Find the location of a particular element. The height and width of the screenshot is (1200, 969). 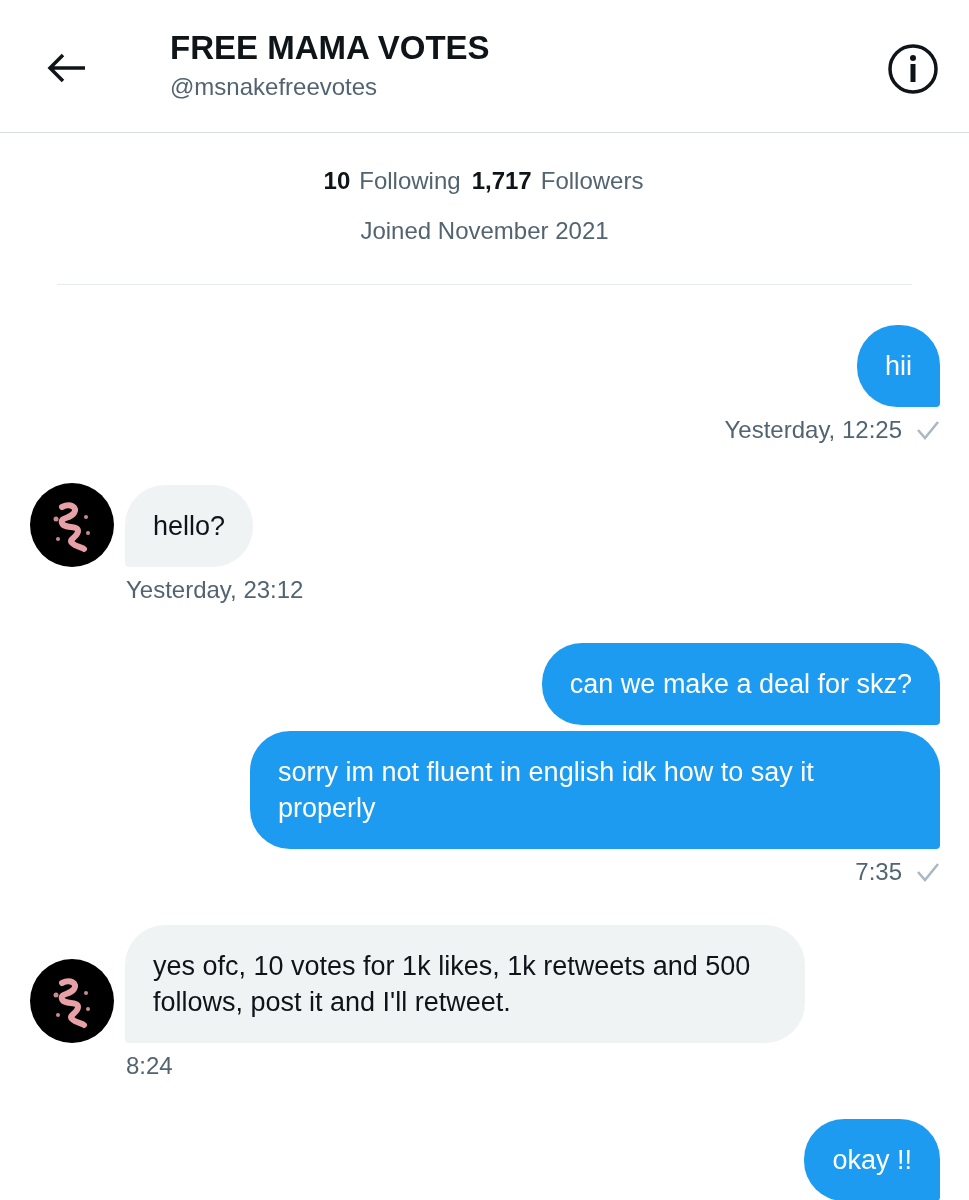

sent-message: okay !! is located at coordinates (872, 1159).